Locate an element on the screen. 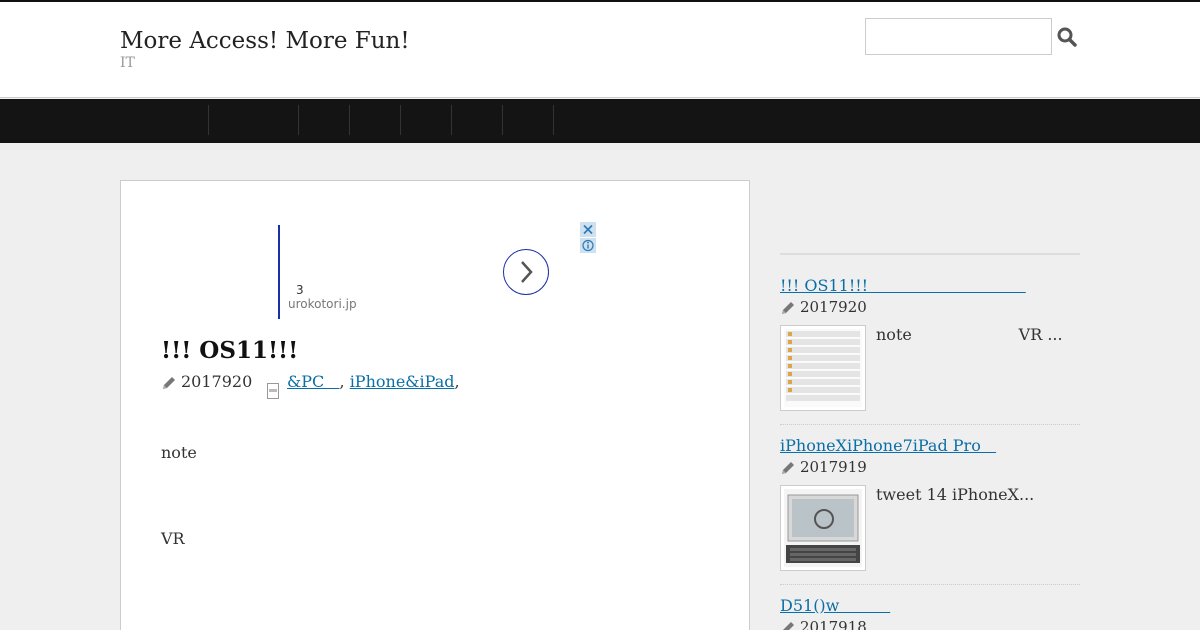 This screenshot has height=630, width=1200. sidebar-post-title: iPhoneXiPhone7iPad Pro is located at coordinates (888, 445).